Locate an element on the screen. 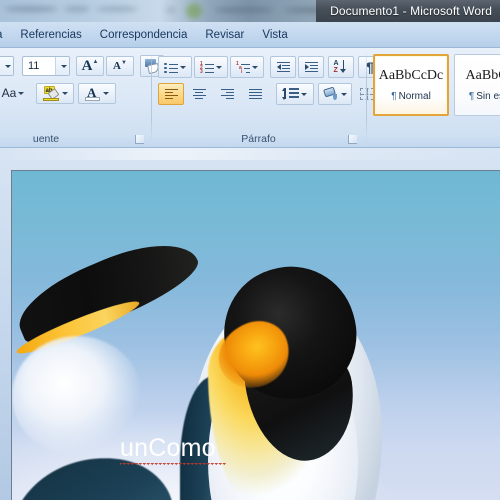  justify-button is located at coordinates (255, 94).